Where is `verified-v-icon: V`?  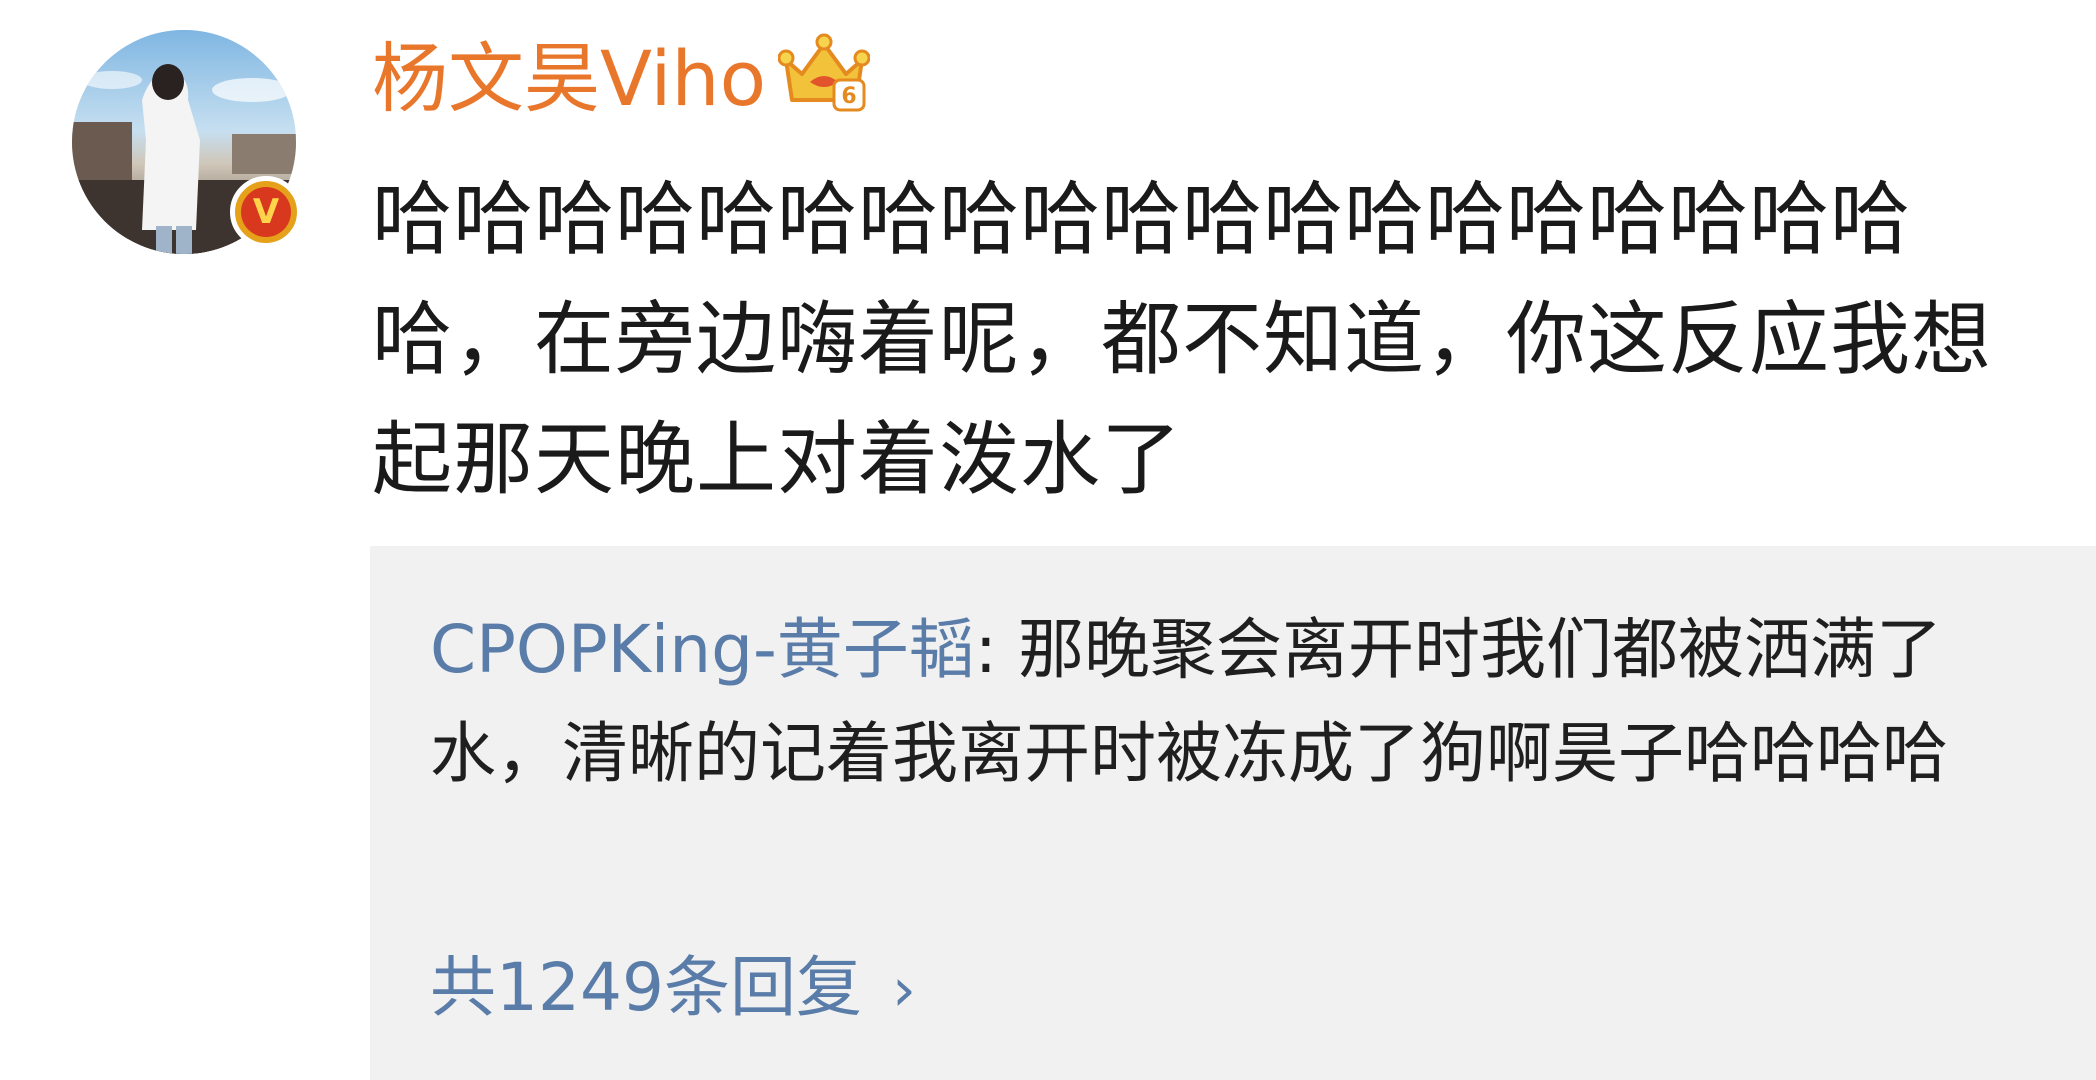
verified-v-icon: V is located at coordinates (266, 212).